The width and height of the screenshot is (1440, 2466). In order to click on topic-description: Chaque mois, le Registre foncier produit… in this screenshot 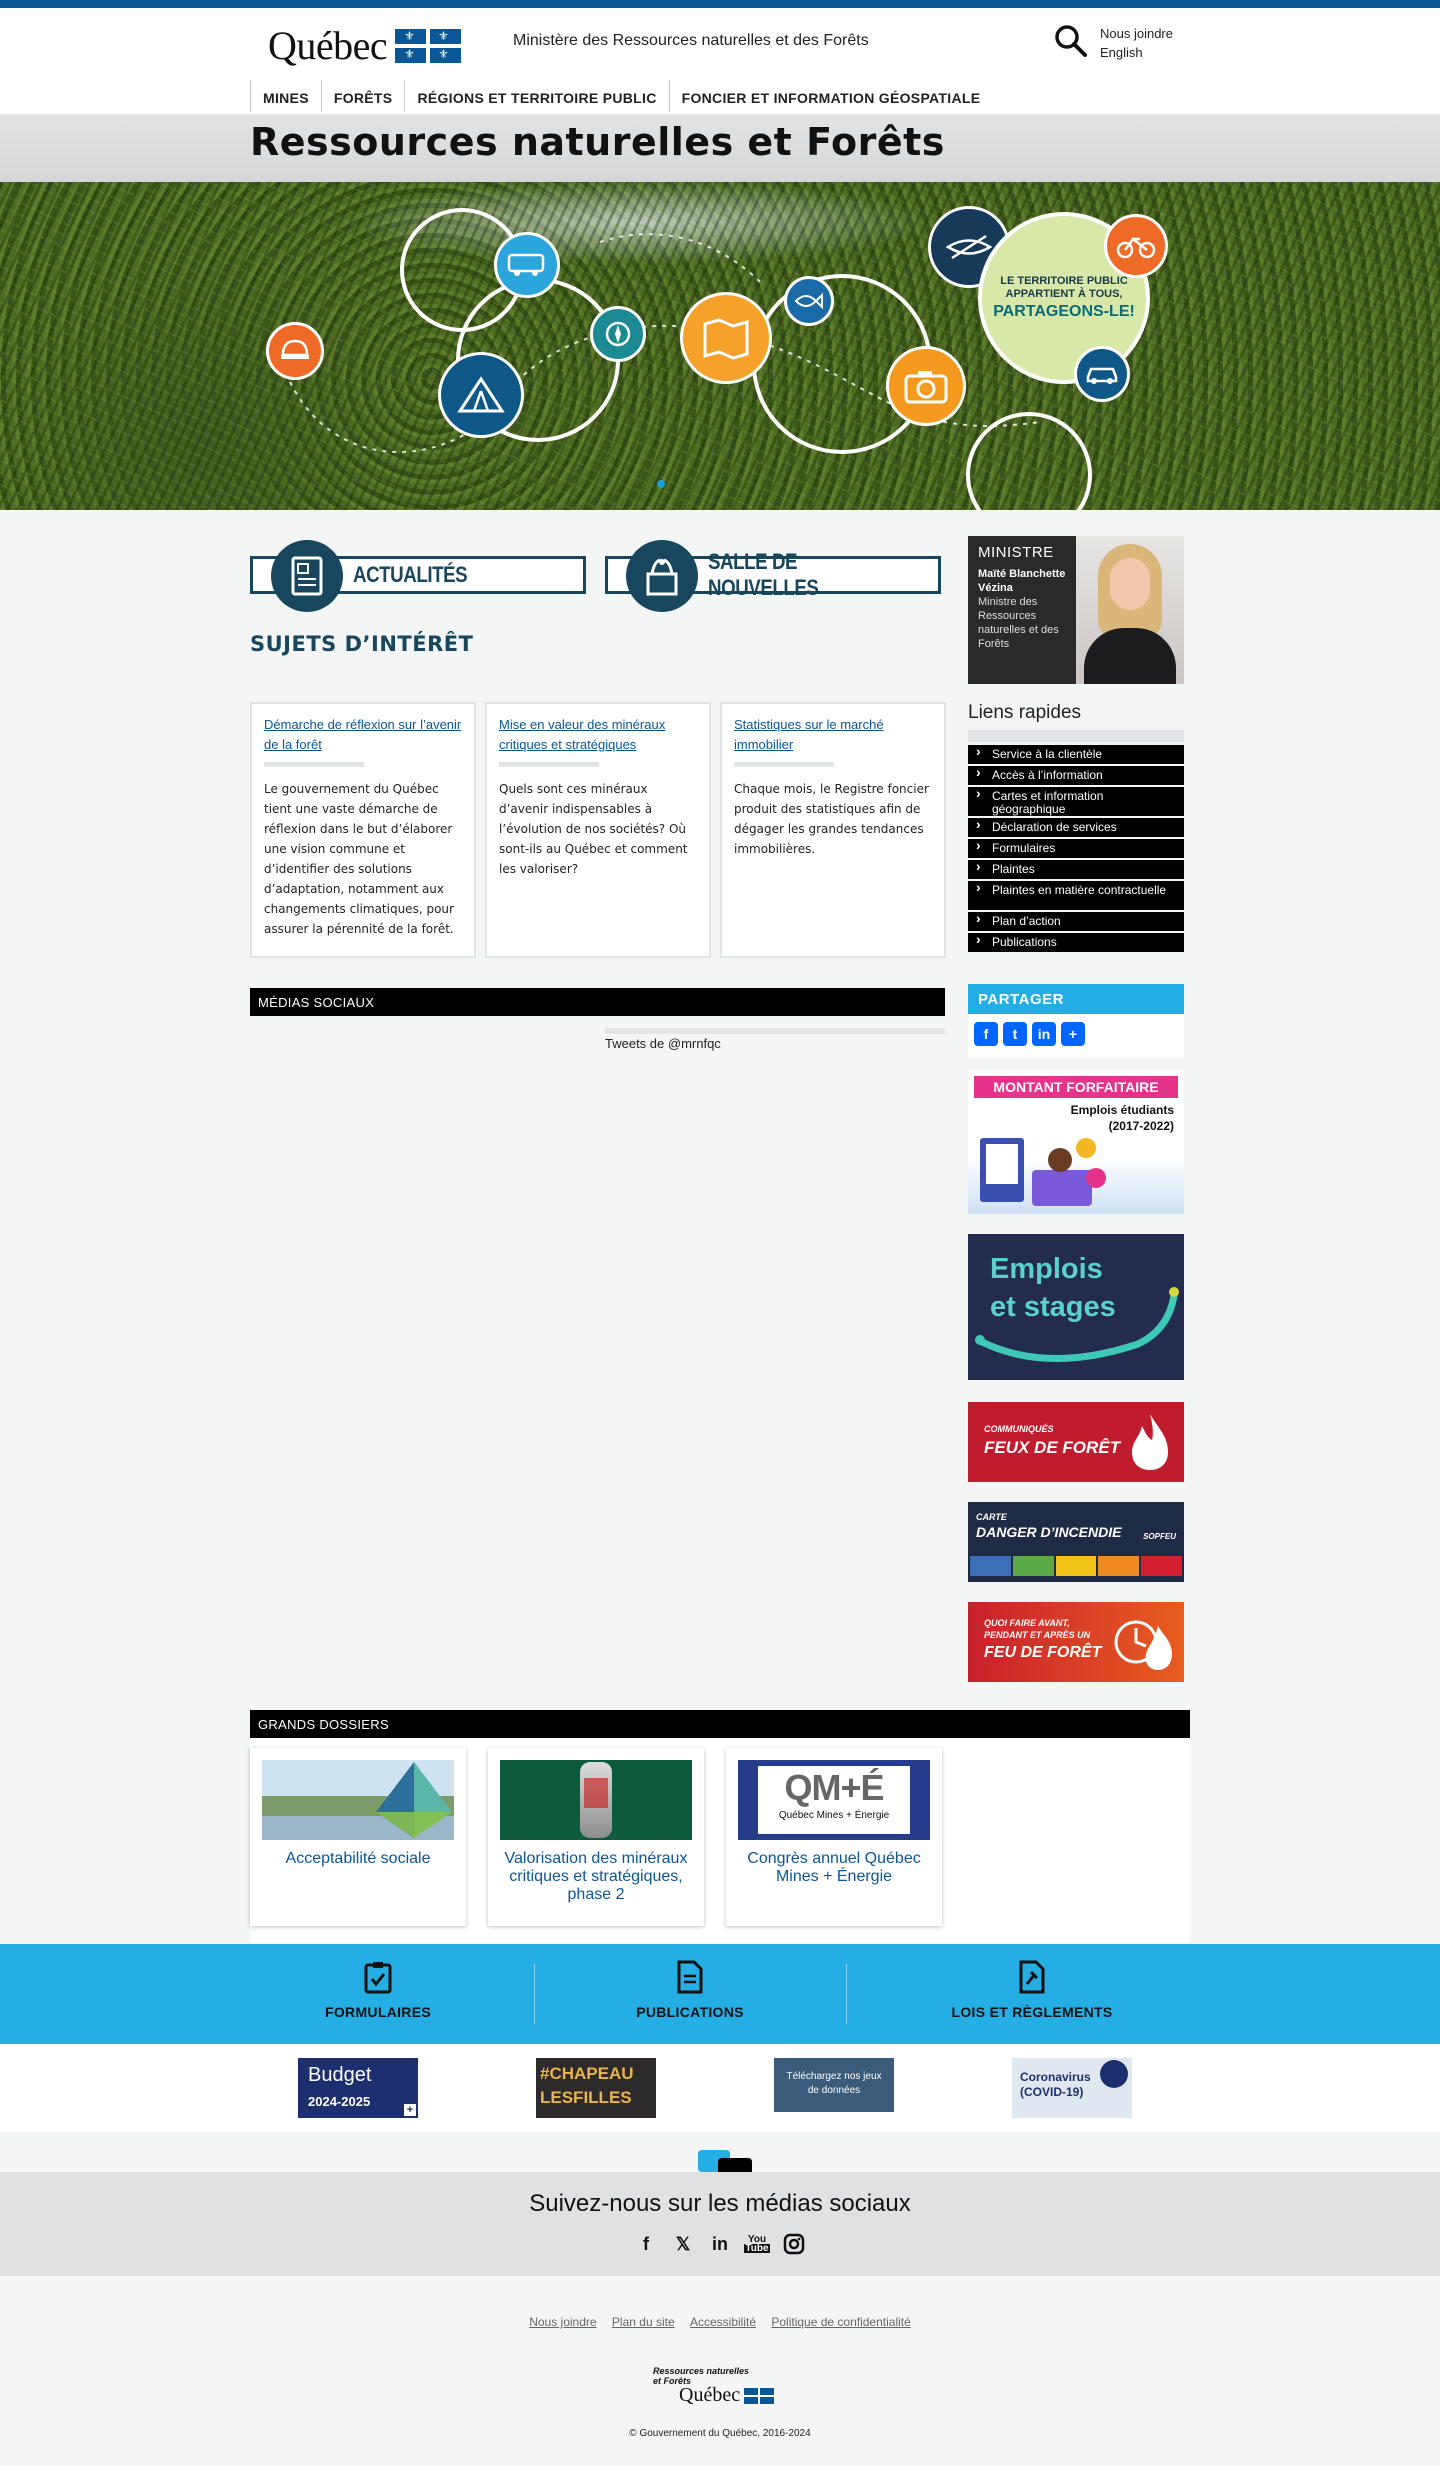, I will do `click(831, 819)`.